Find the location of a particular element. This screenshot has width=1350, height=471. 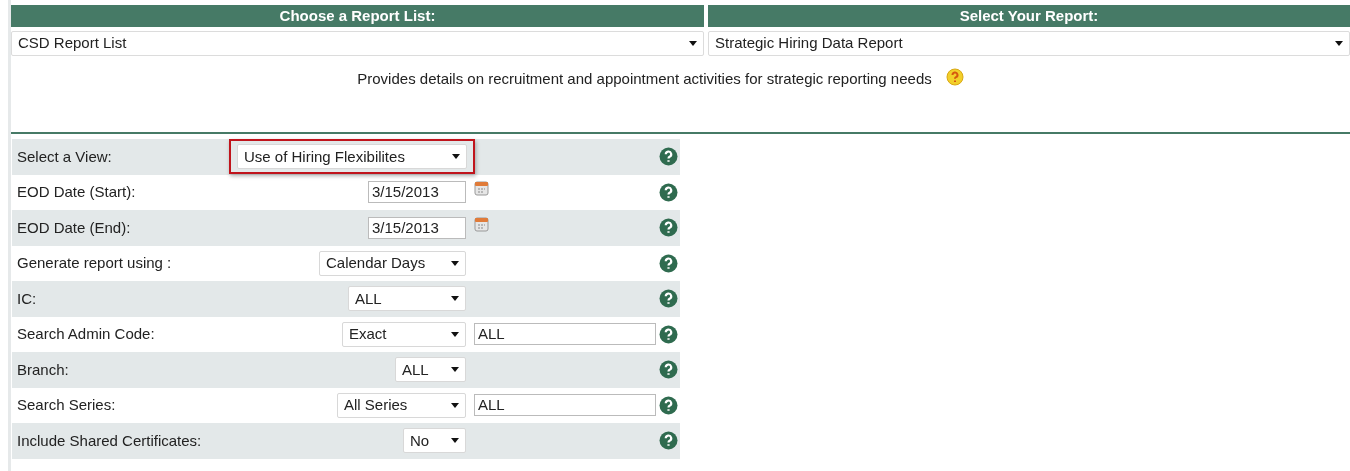

report-list-header: Choose a Report List: is located at coordinates (357, 16).